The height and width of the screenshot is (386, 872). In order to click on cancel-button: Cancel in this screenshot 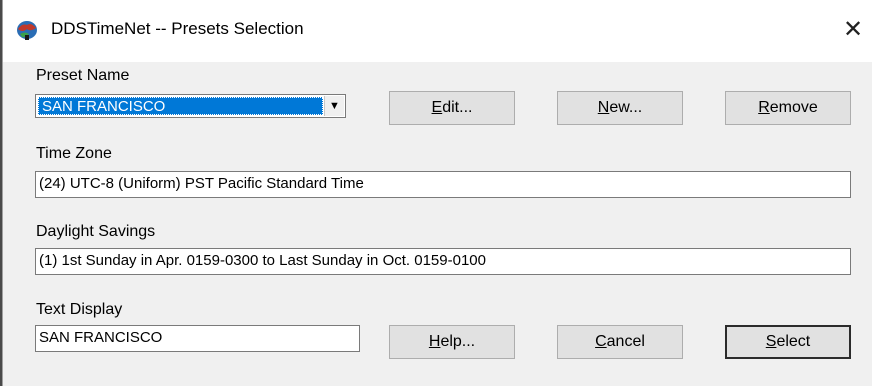, I will do `click(620, 342)`.